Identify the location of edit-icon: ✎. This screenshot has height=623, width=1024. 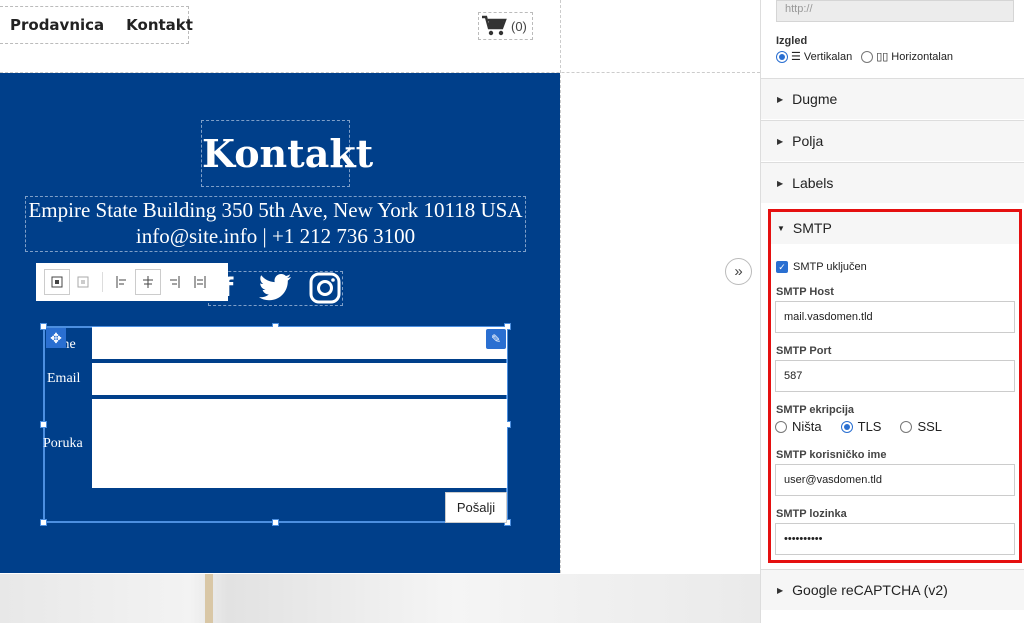
(496, 339).